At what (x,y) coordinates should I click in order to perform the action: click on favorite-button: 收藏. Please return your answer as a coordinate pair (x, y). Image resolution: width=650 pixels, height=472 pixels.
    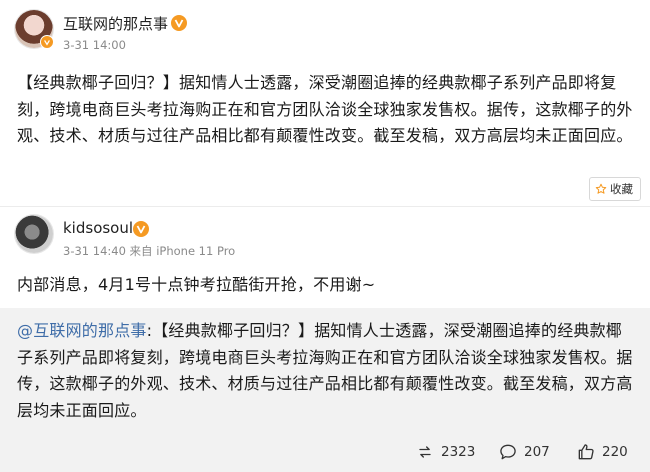
    Looking at the image, I should click on (615, 189).